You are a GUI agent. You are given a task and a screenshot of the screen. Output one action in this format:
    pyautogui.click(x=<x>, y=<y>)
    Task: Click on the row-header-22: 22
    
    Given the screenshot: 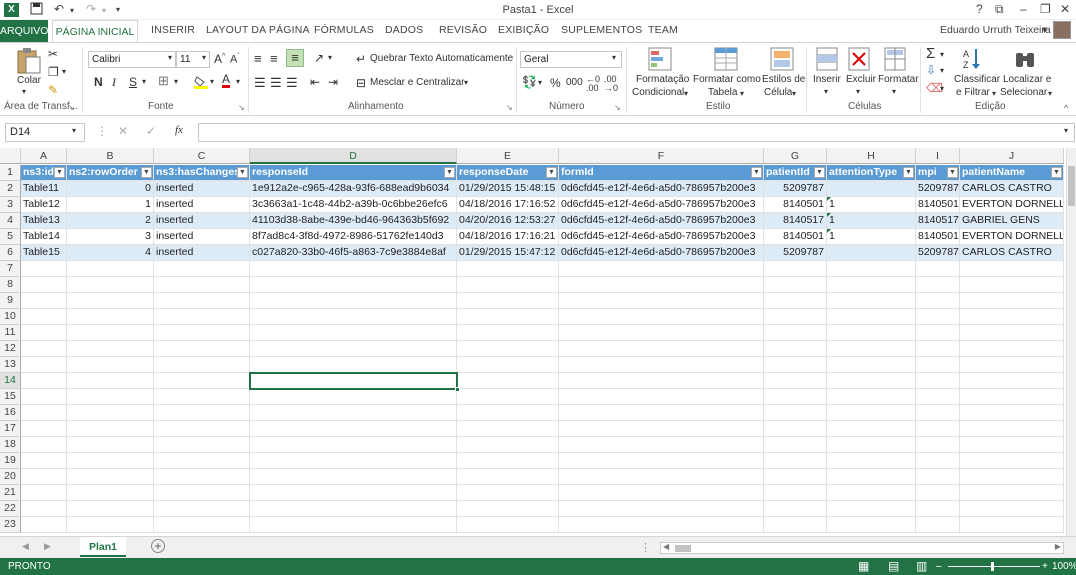 What is the action you would take?
    pyautogui.click(x=10, y=509)
    